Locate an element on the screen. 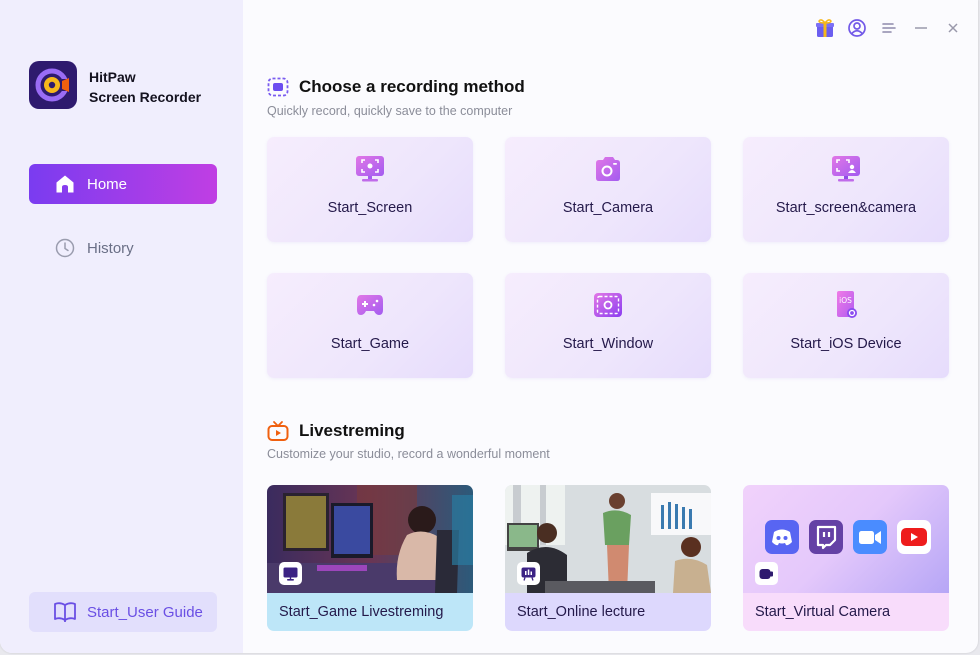  product-name: Screen Recorder is located at coordinates (145, 97).